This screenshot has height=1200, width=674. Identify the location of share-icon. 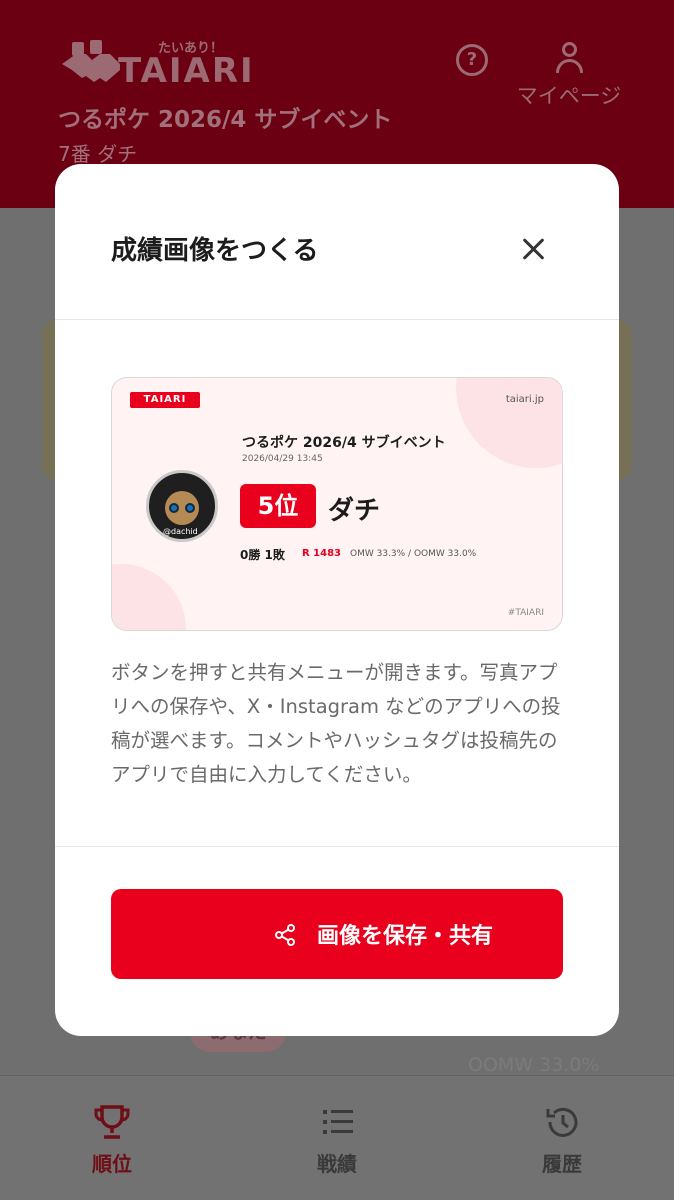
(285, 935).